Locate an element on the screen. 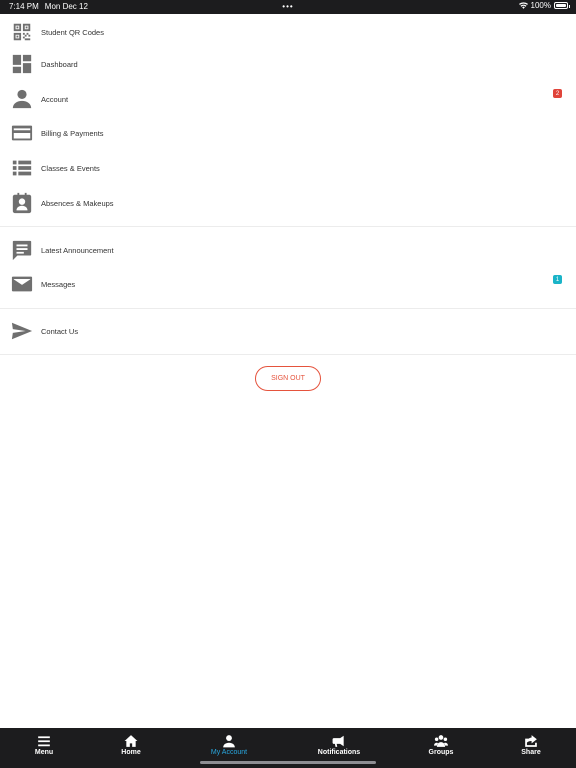 The width and height of the screenshot is (576, 768). tab-label: Home is located at coordinates (131, 752).